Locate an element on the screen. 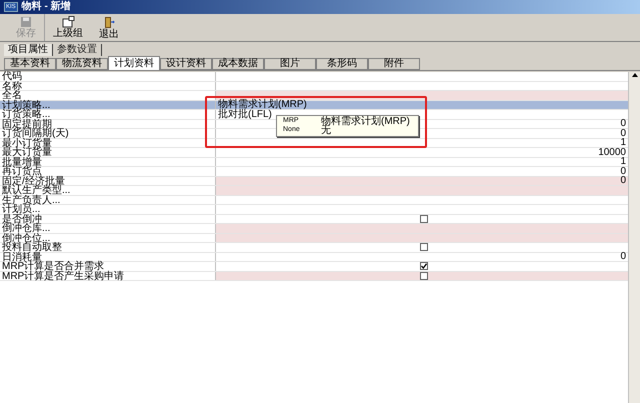  table-row: 批量增量 1 is located at coordinates (314, 162).